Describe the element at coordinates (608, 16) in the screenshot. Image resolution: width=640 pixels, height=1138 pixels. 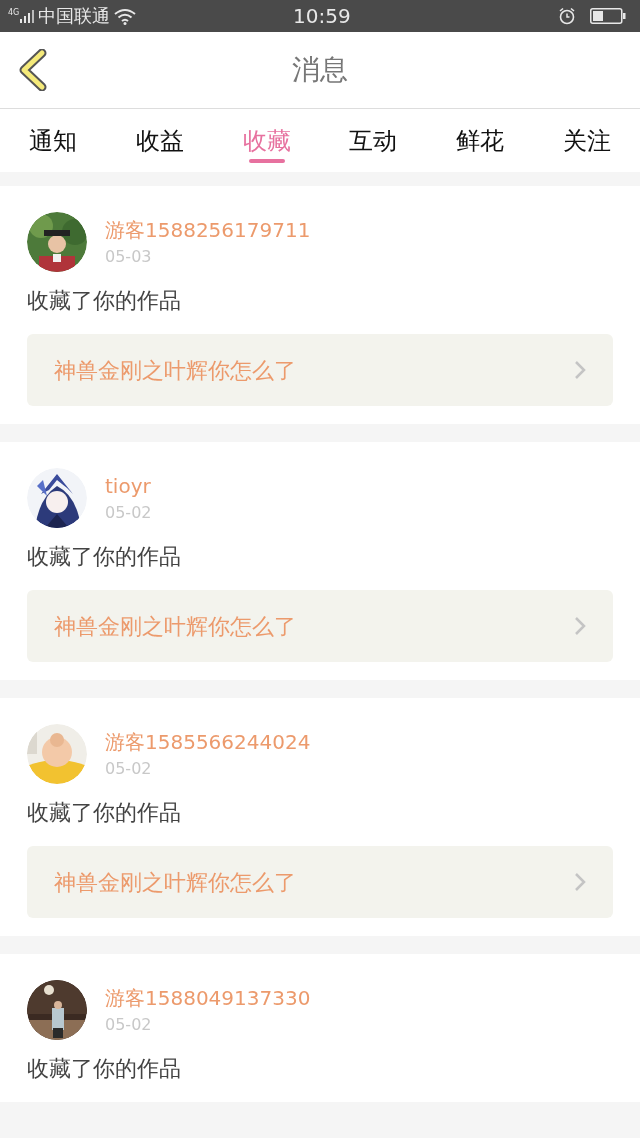
I see `battery-icon` at that location.